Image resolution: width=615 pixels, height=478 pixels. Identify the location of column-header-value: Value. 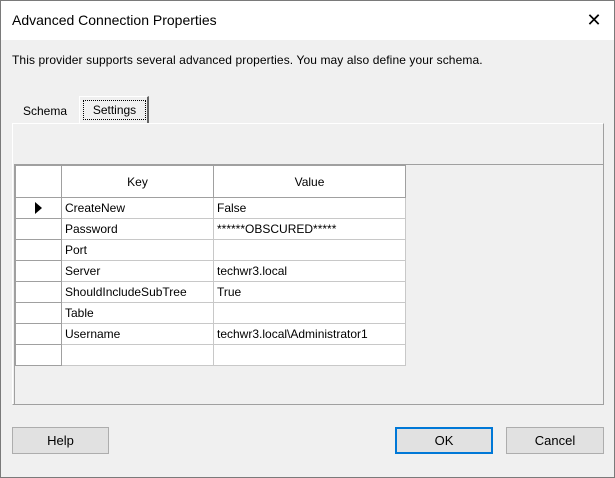
(309, 181).